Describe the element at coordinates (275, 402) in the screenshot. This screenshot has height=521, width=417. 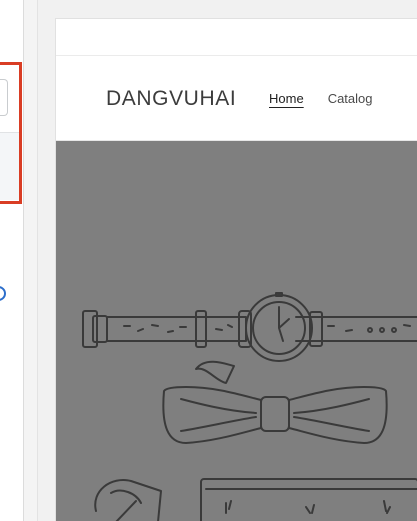
I see `bowtie-illustration` at that location.